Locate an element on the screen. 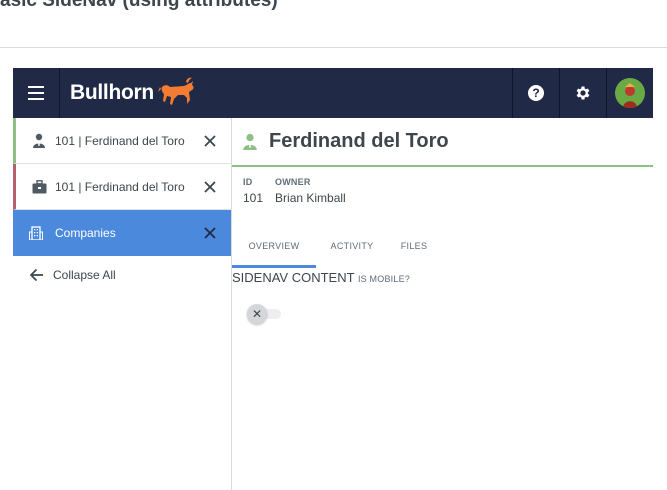 The image size is (667, 490). id-label: ID is located at coordinates (248, 182).